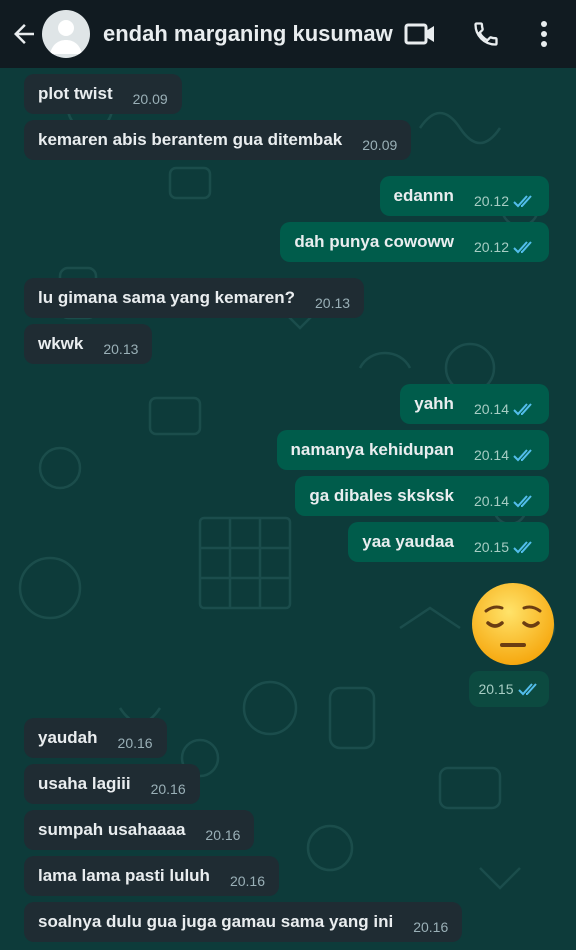  What do you see at coordinates (434, 403) in the screenshot?
I see `message-text: yahh` at bounding box center [434, 403].